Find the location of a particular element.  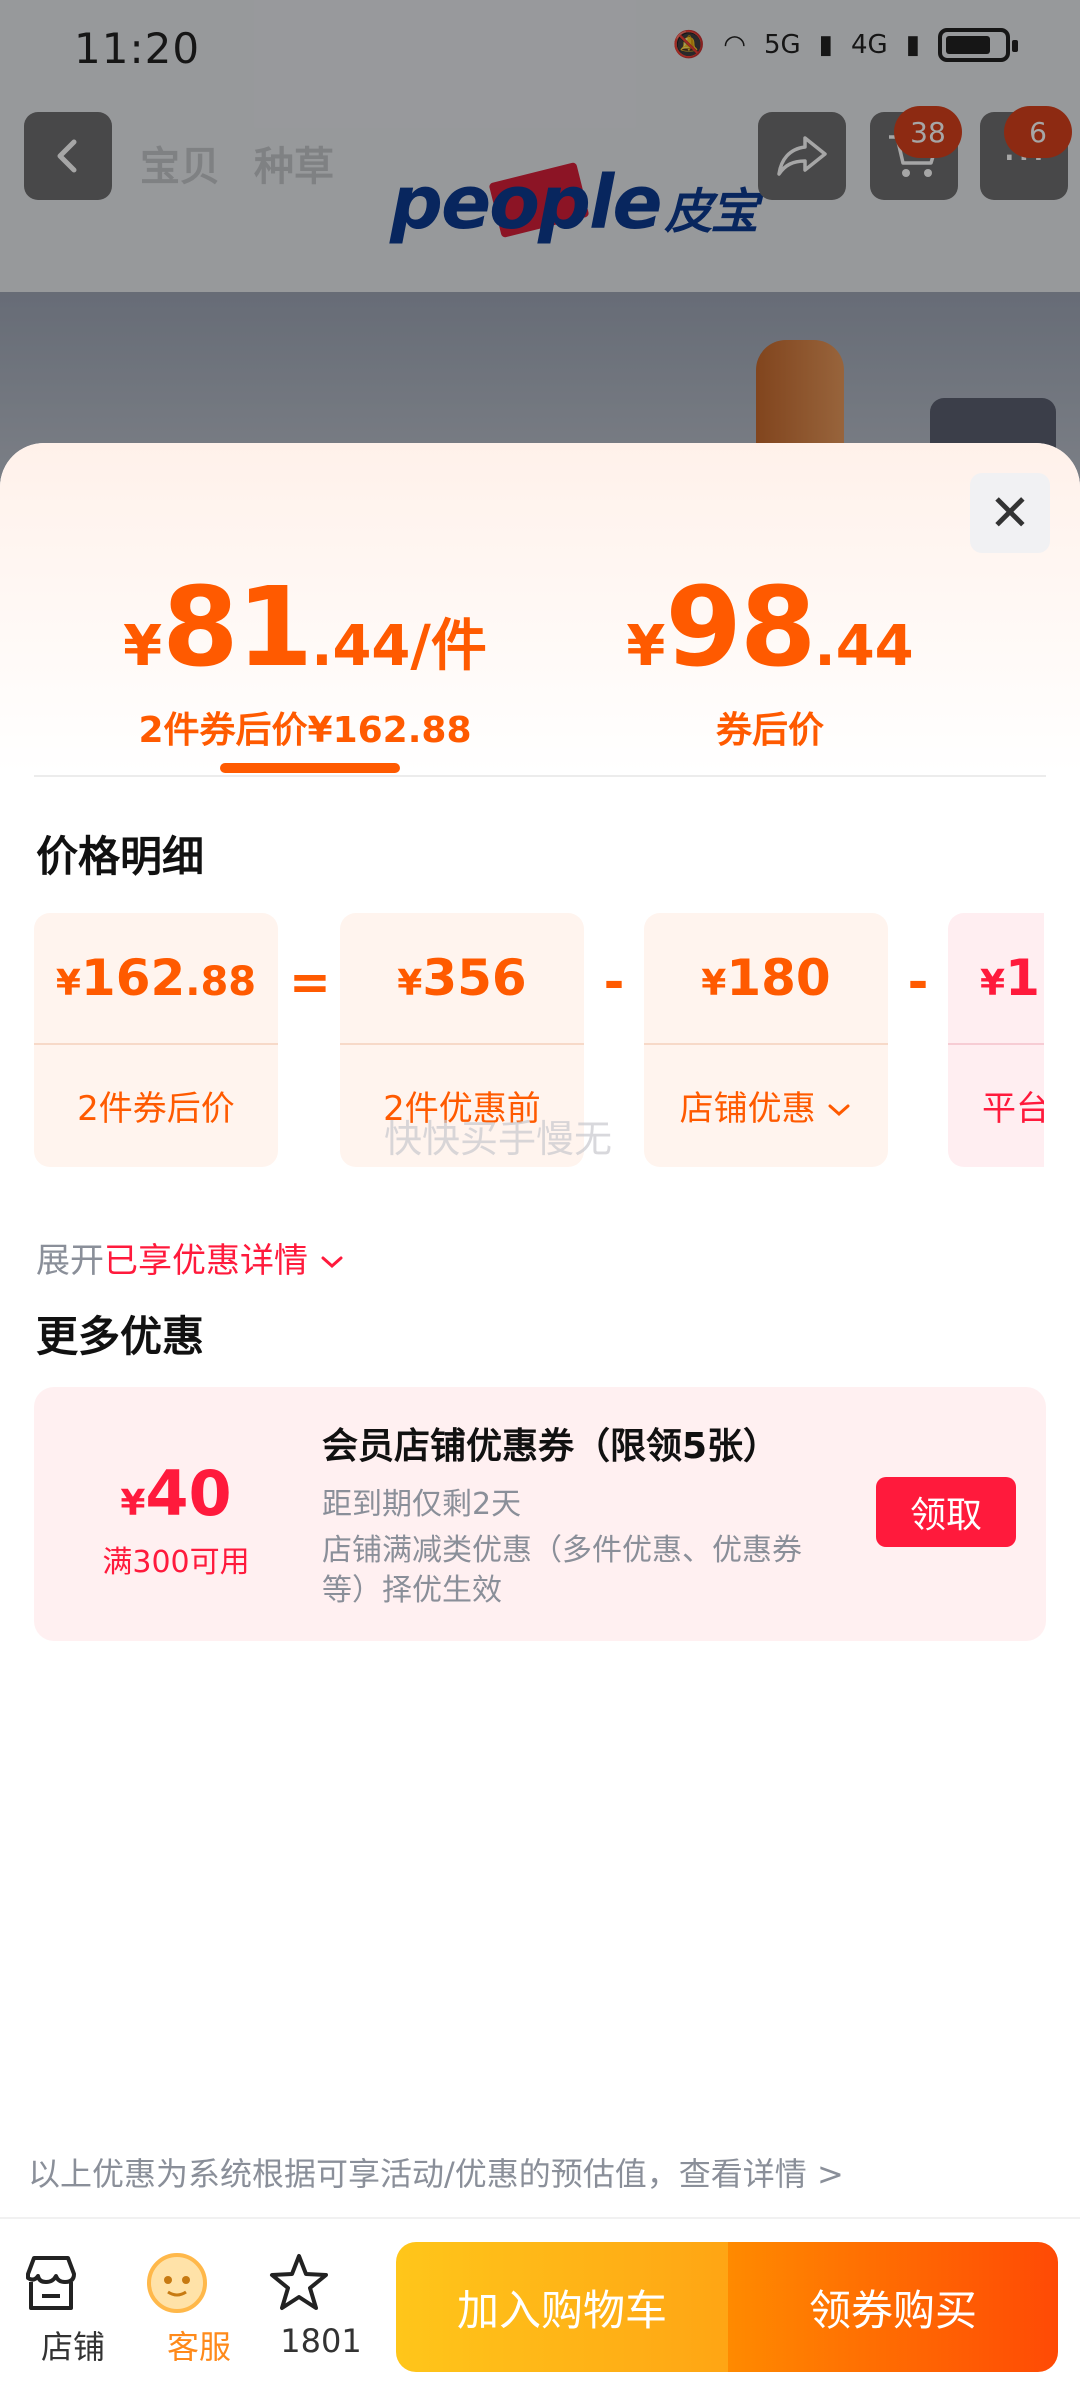

coupon-condition: 满300可用 is located at coordinates (176, 1562).